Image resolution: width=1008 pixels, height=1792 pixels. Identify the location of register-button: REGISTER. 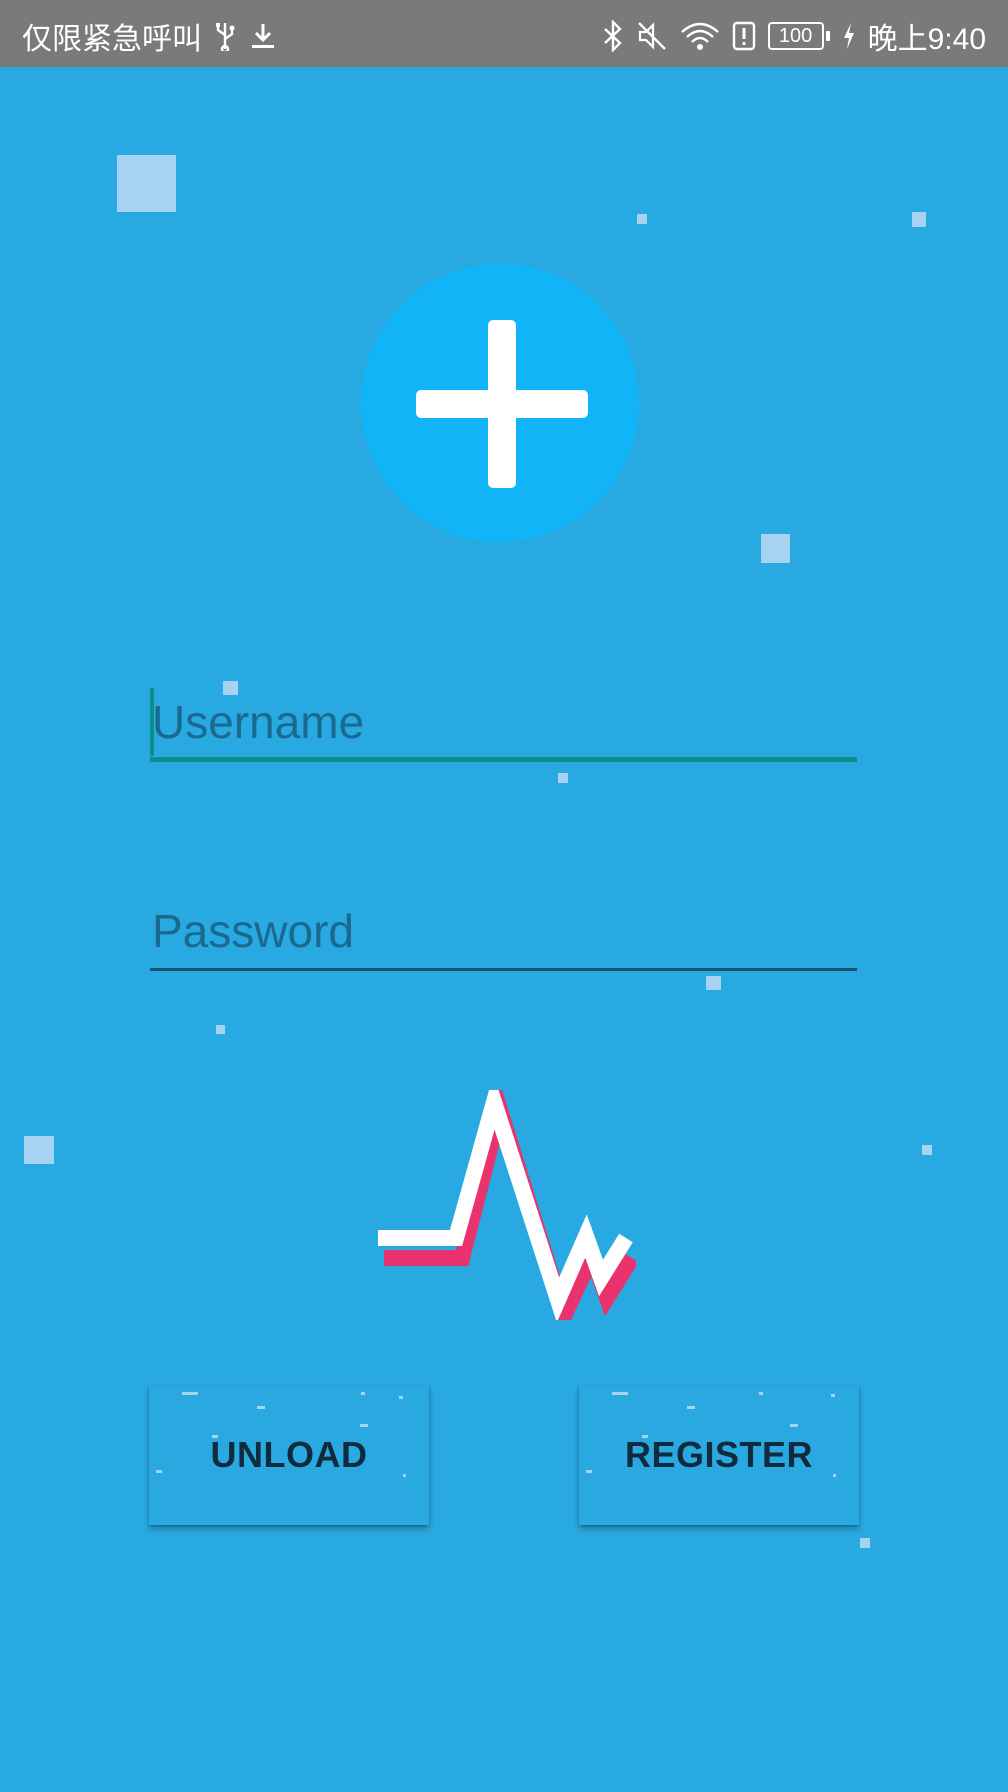
(719, 1455).